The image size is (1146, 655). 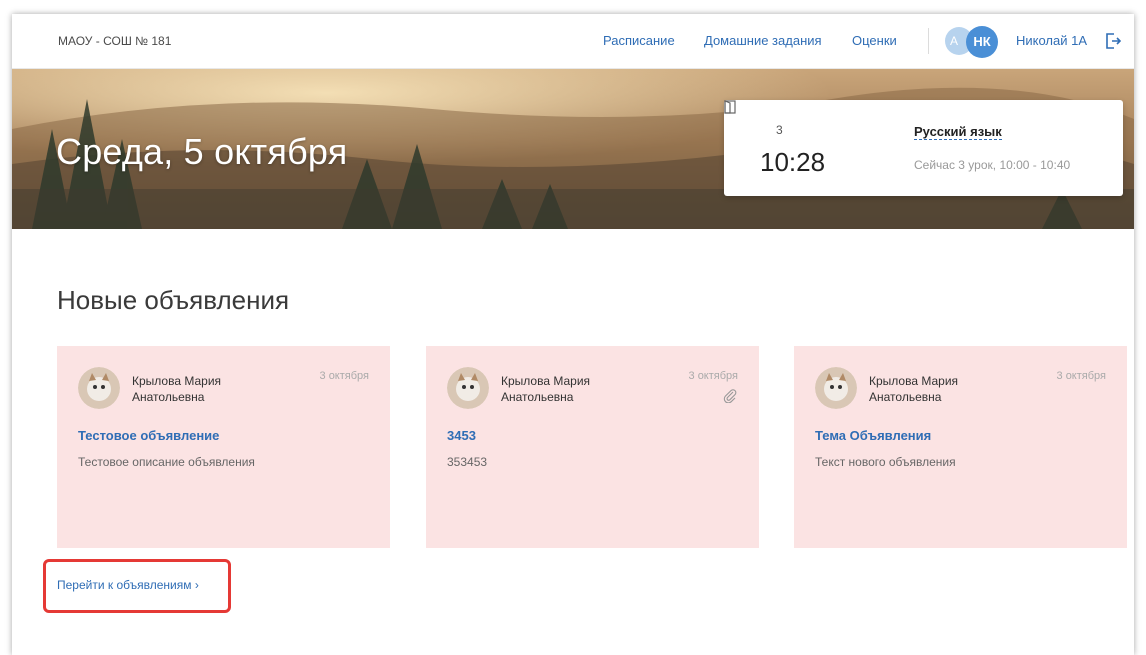 What do you see at coordinates (793, 162) in the screenshot?
I see `lesson-time: 10:28` at bounding box center [793, 162].